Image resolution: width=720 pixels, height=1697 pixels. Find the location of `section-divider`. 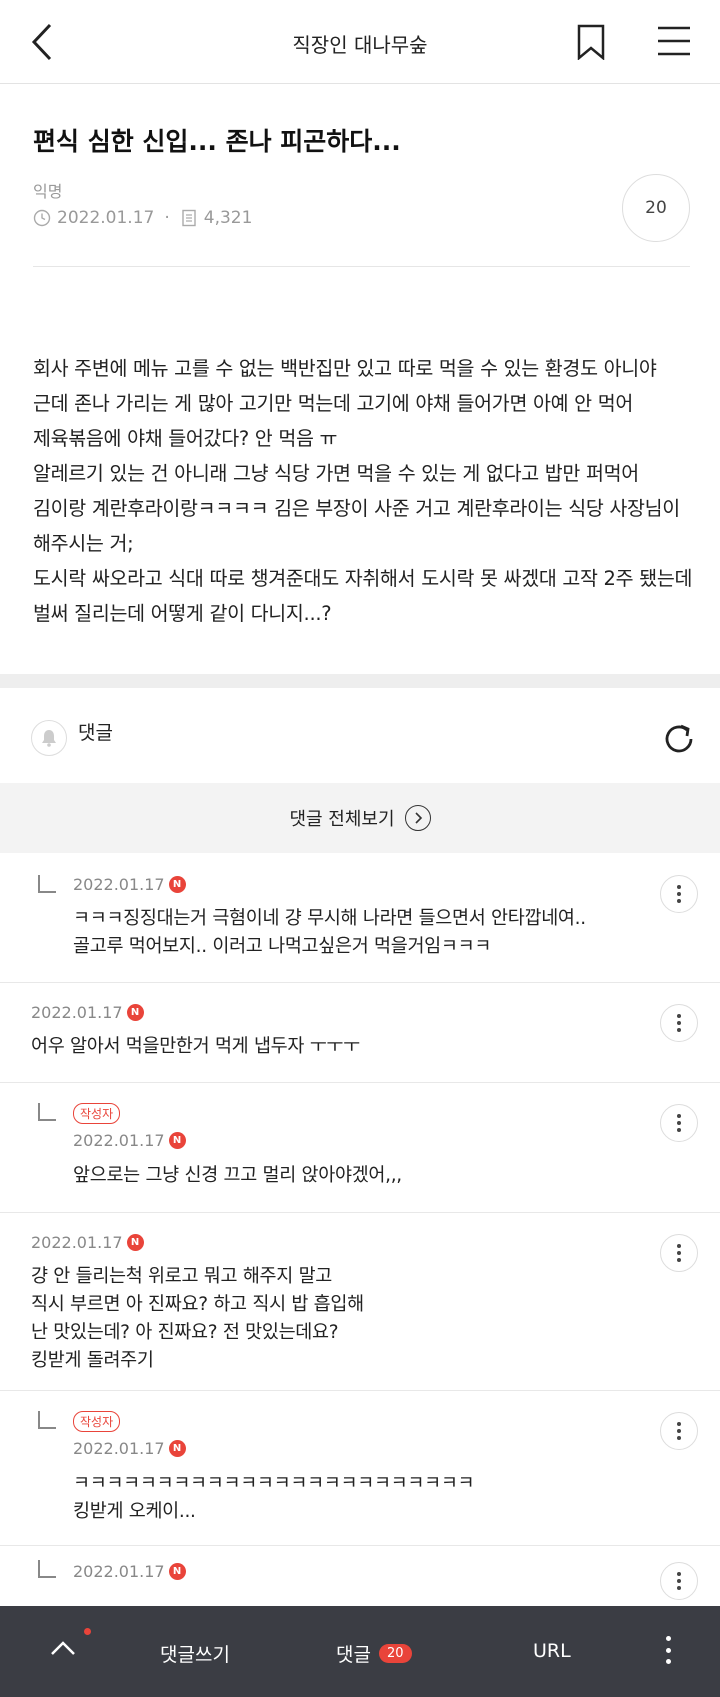

section-divider is located at coordinates (360, 681).